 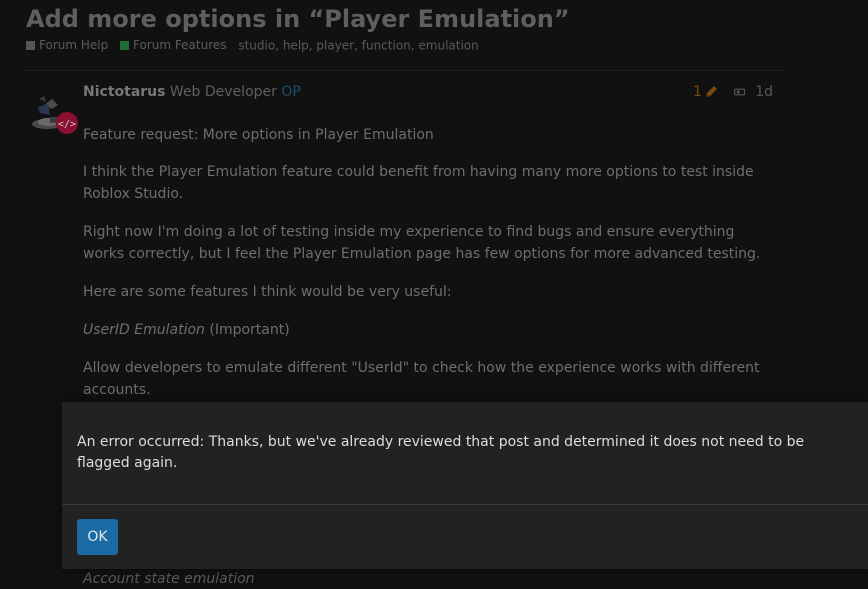 What do you see at coordinates (406, 70) in the screenshot?
I see `header-divider` at bounding box center [406, 70].